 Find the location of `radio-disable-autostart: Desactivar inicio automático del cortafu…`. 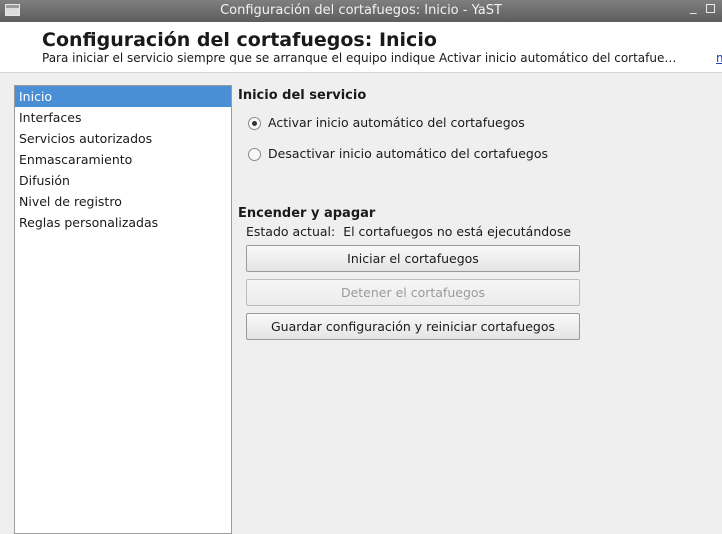

radio-disable-autostart: Desactivar inicio automático del cortafu… is located at coordinates (398, 156).